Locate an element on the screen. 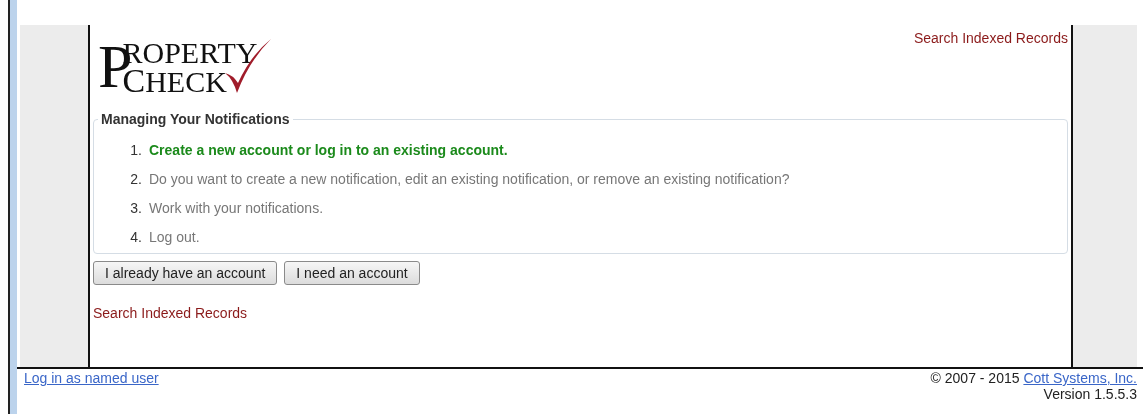 Image resolution: width=1143 pixels, height=414 pixels. step-number: 3. is located at coordinates (135, 208).